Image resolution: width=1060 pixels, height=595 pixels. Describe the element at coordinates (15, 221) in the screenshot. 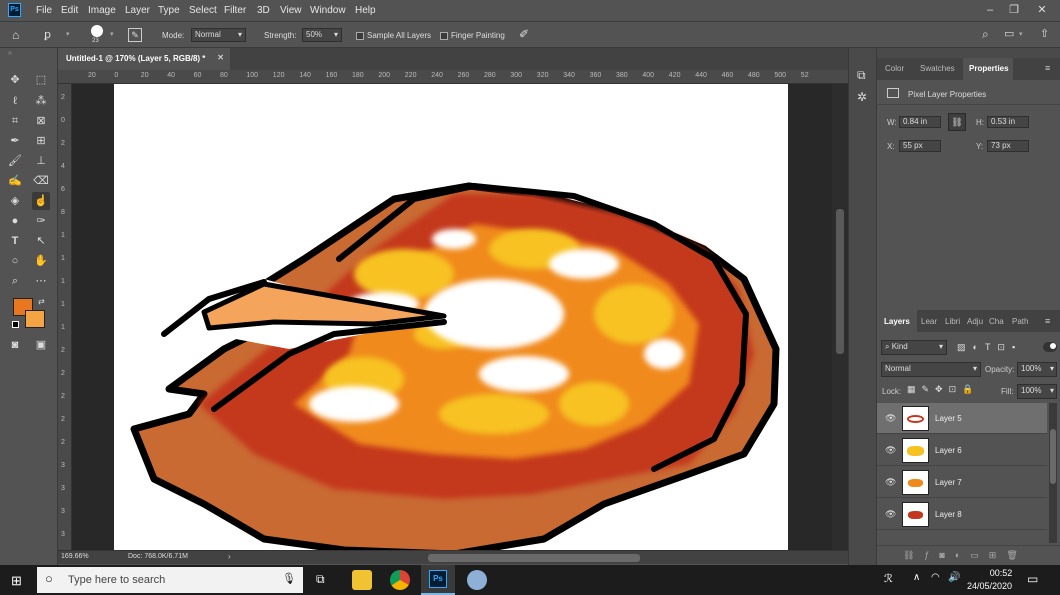

I see `dodge-tool-icon: ●` at that location.